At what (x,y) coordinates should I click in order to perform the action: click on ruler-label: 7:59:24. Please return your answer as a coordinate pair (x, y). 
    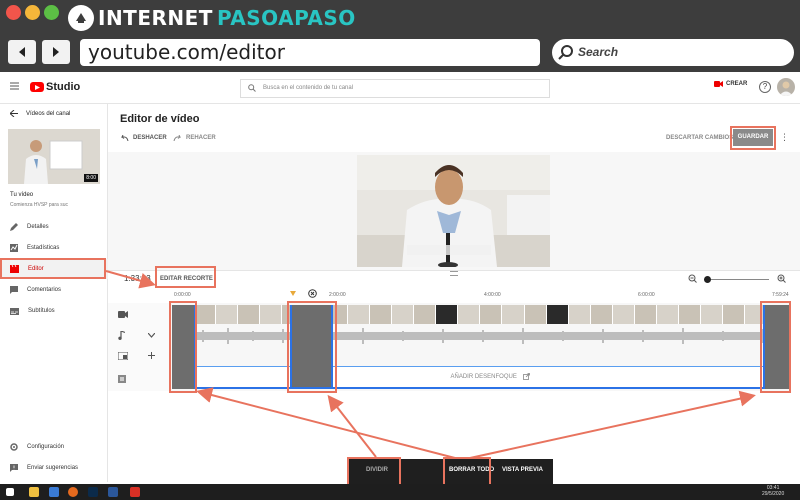
    Looking at the image, I should click on (780, 295).